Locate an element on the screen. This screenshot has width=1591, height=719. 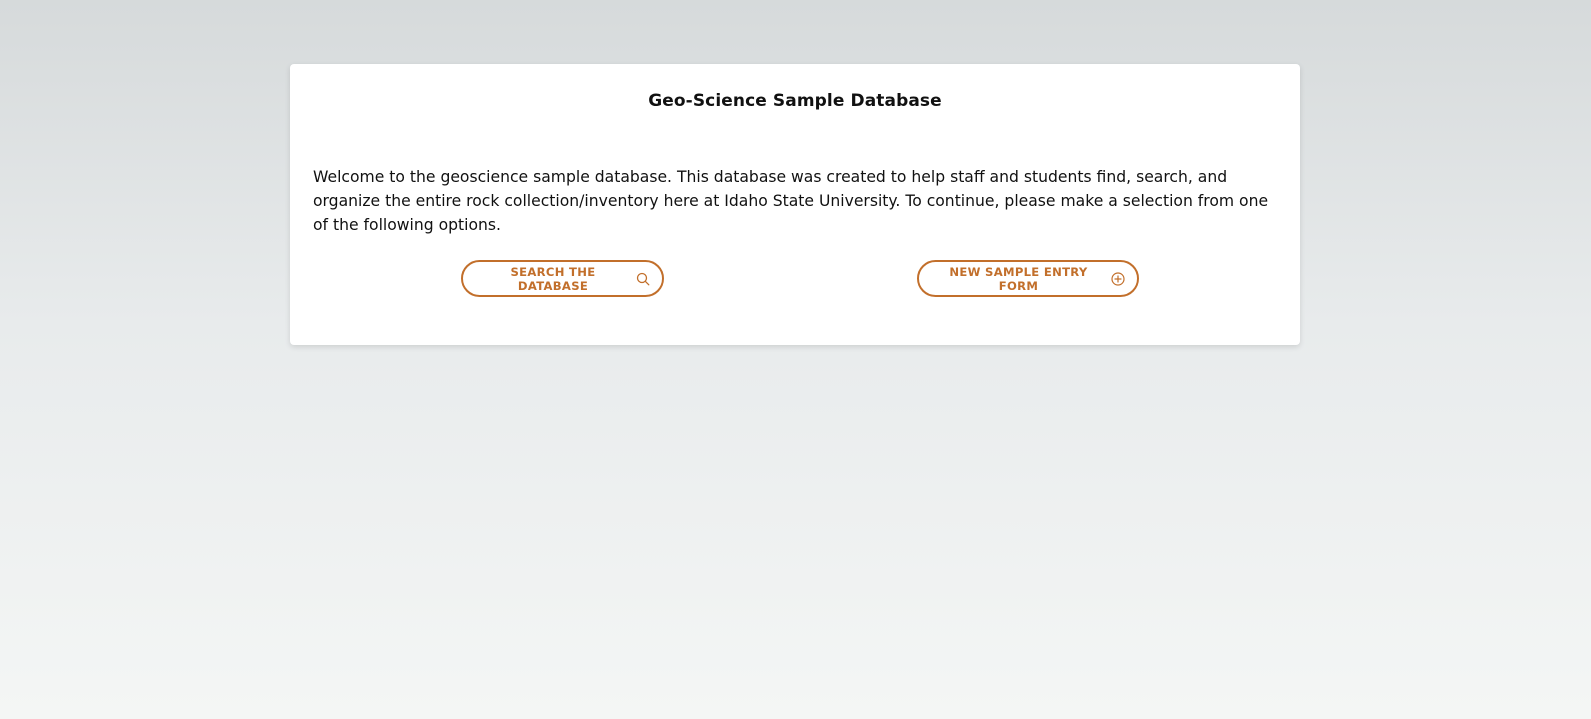
new-sample-entry-label: NEW SAMPLE ENTRY FORM is located at coordinates (1018, 278).